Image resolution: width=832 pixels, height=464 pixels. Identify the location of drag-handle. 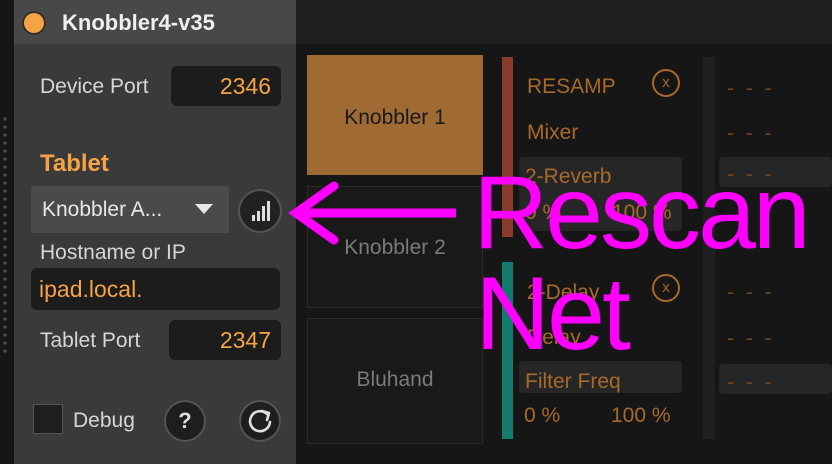
(5, 235).